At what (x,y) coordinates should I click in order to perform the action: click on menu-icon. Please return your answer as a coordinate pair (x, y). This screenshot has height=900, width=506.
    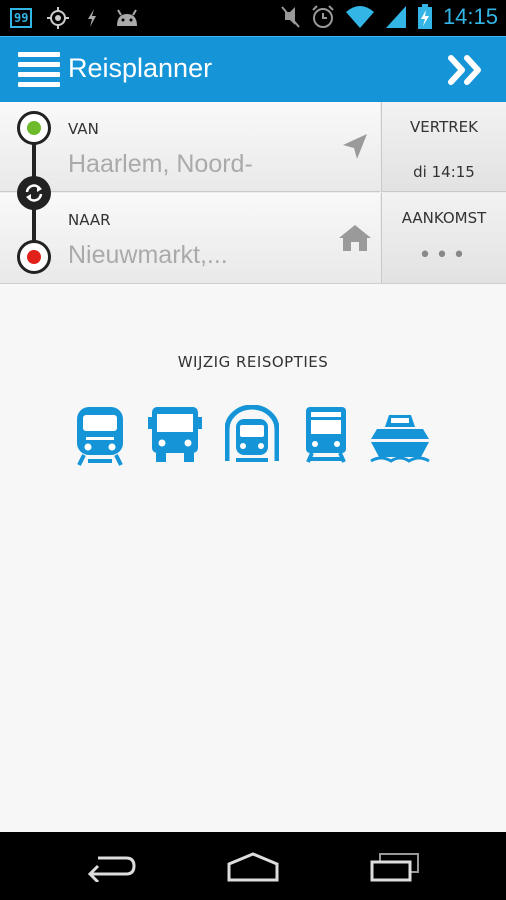
    Looking at the image, I should click on (40, 70).